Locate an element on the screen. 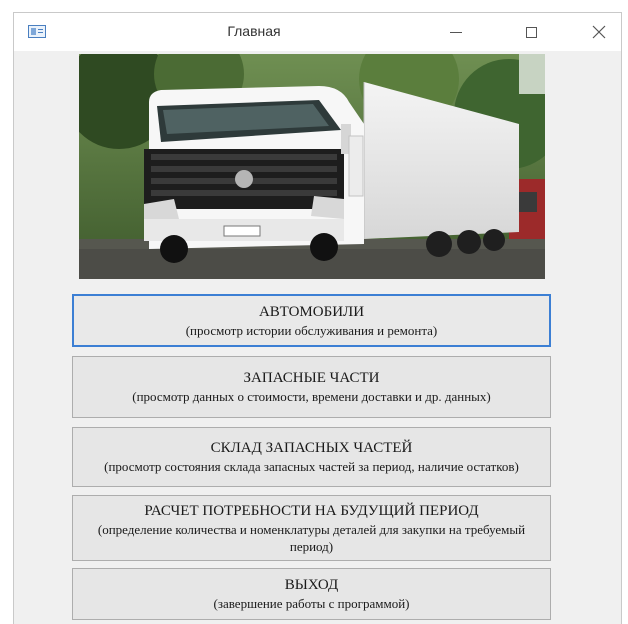 The image size is (628, 624). parts-warehouse-button-title: СКЛАД ЗАПАСНЫХ ЧАСТЕЙ is located at coordinates (311, 448).